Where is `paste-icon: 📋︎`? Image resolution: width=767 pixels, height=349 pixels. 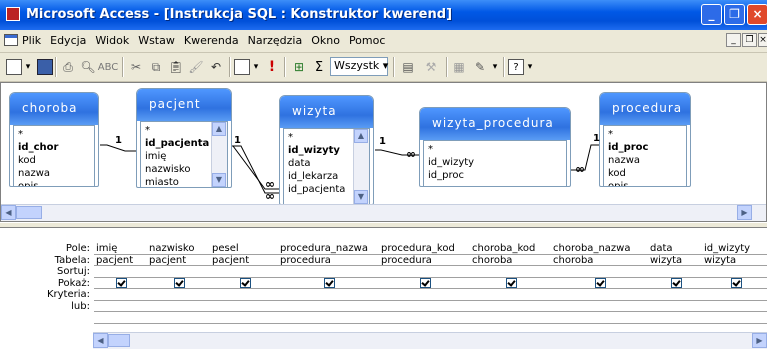
paste-icon: 📋︎ is located at coordinates (176, 67).